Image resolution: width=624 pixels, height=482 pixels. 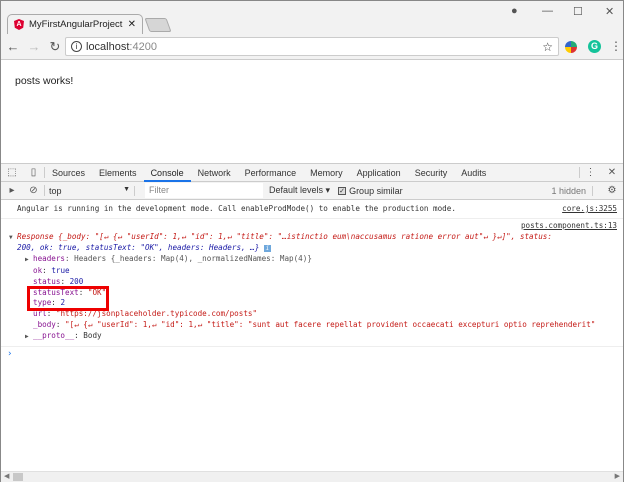 I want to click on prop-value: : Body, so click(x=88, y=335).